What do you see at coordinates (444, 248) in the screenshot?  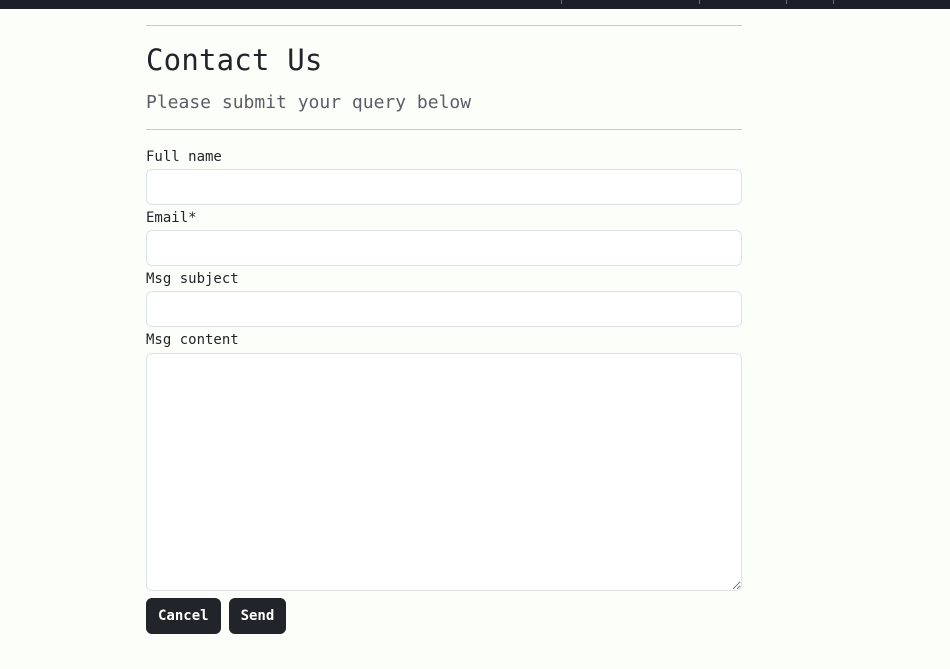 I see `email-input` at bounding box center [444, 248].